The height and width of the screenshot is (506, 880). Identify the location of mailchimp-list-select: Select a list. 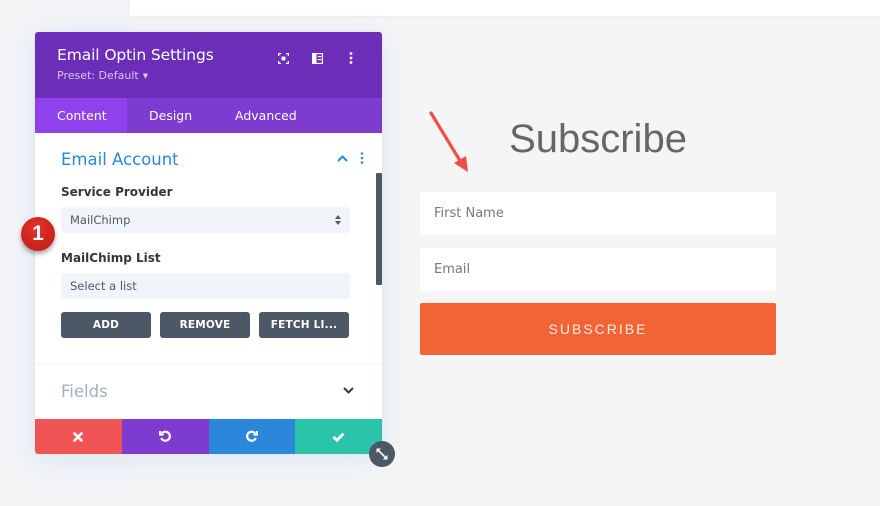
(205, 286).